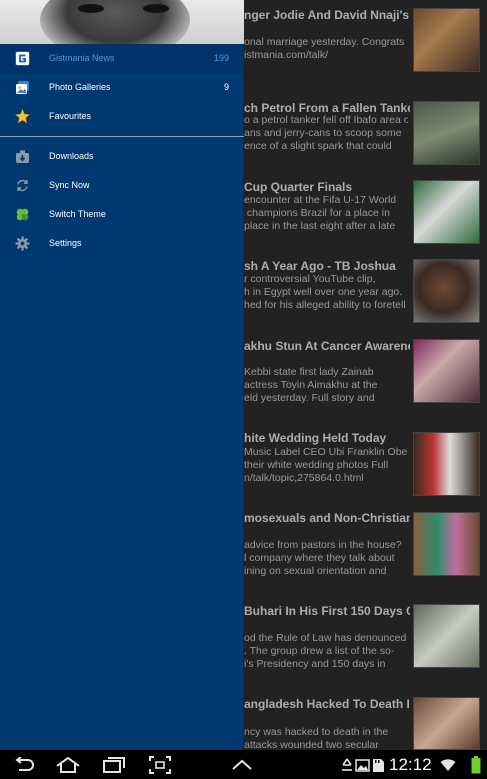 The height and width of the screenshot is (779, 487). Describe the element at coordinates (362, 765) in the screenshot. I see `gallery-icon` at that location.